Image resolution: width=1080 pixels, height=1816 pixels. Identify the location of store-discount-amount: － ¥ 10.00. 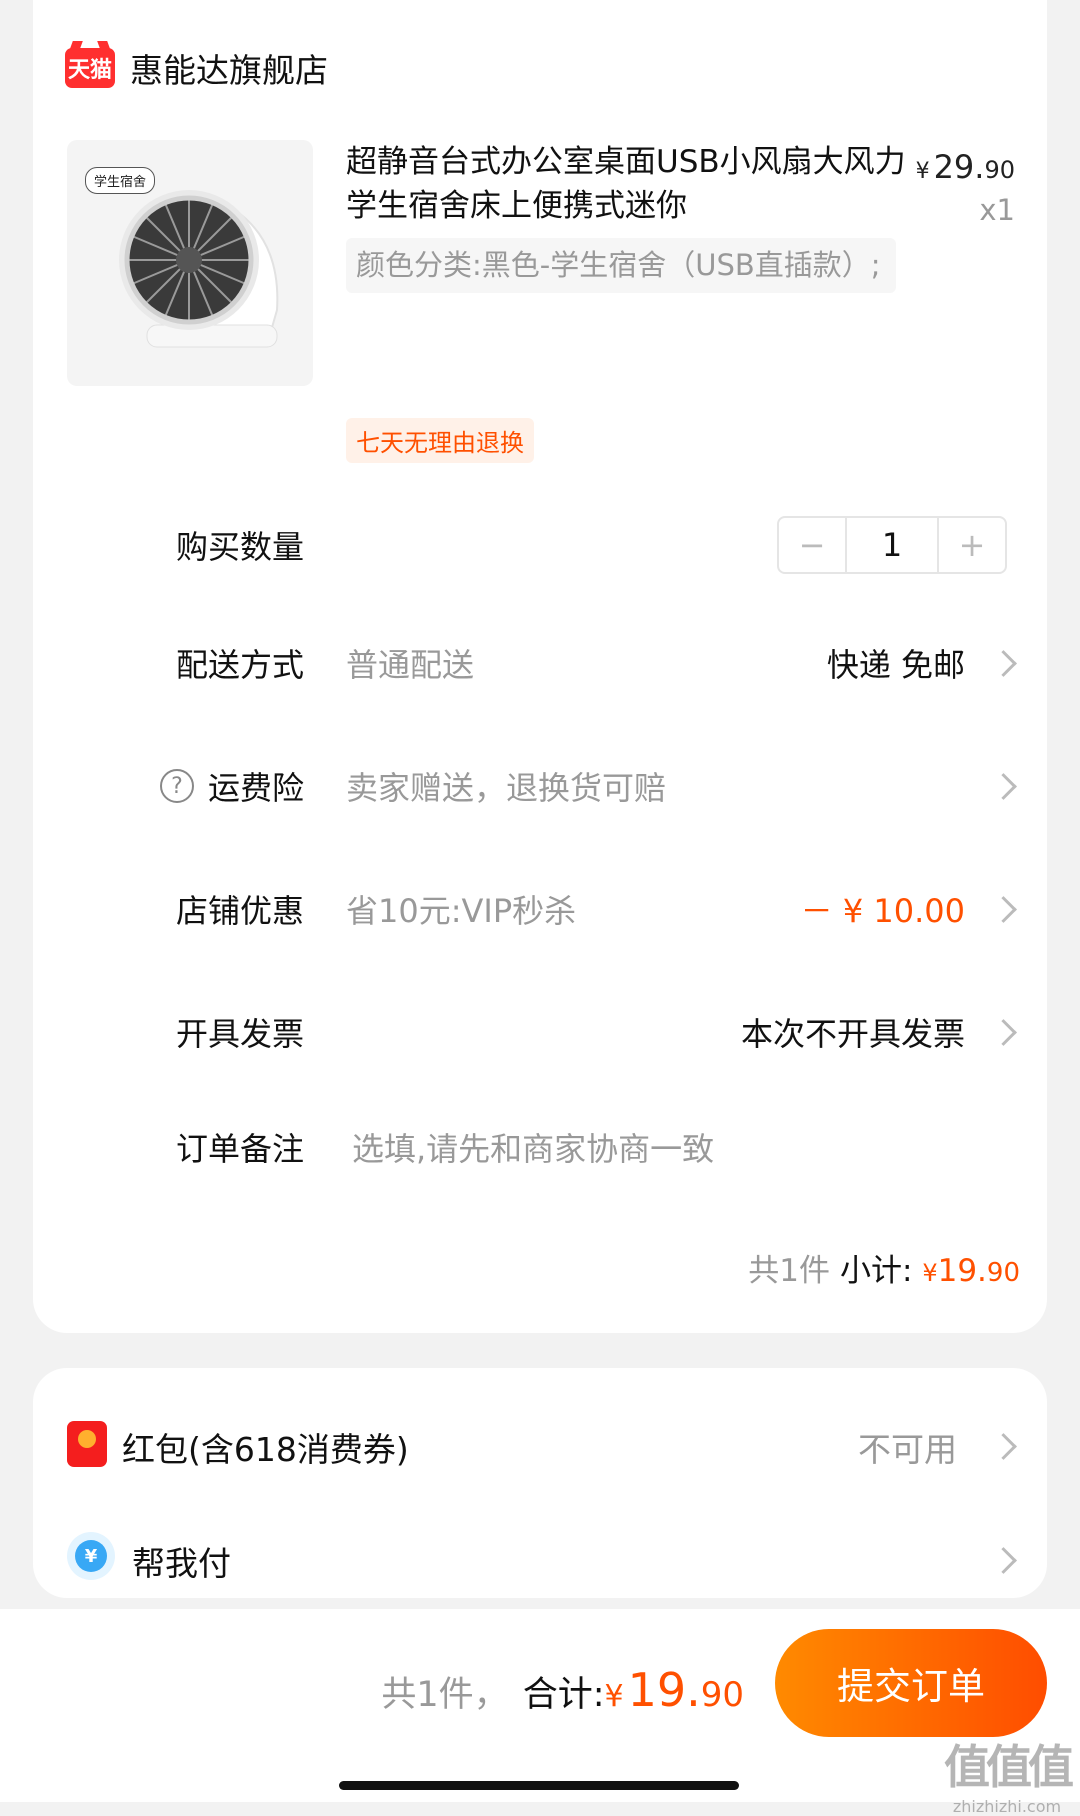
(882, 911).